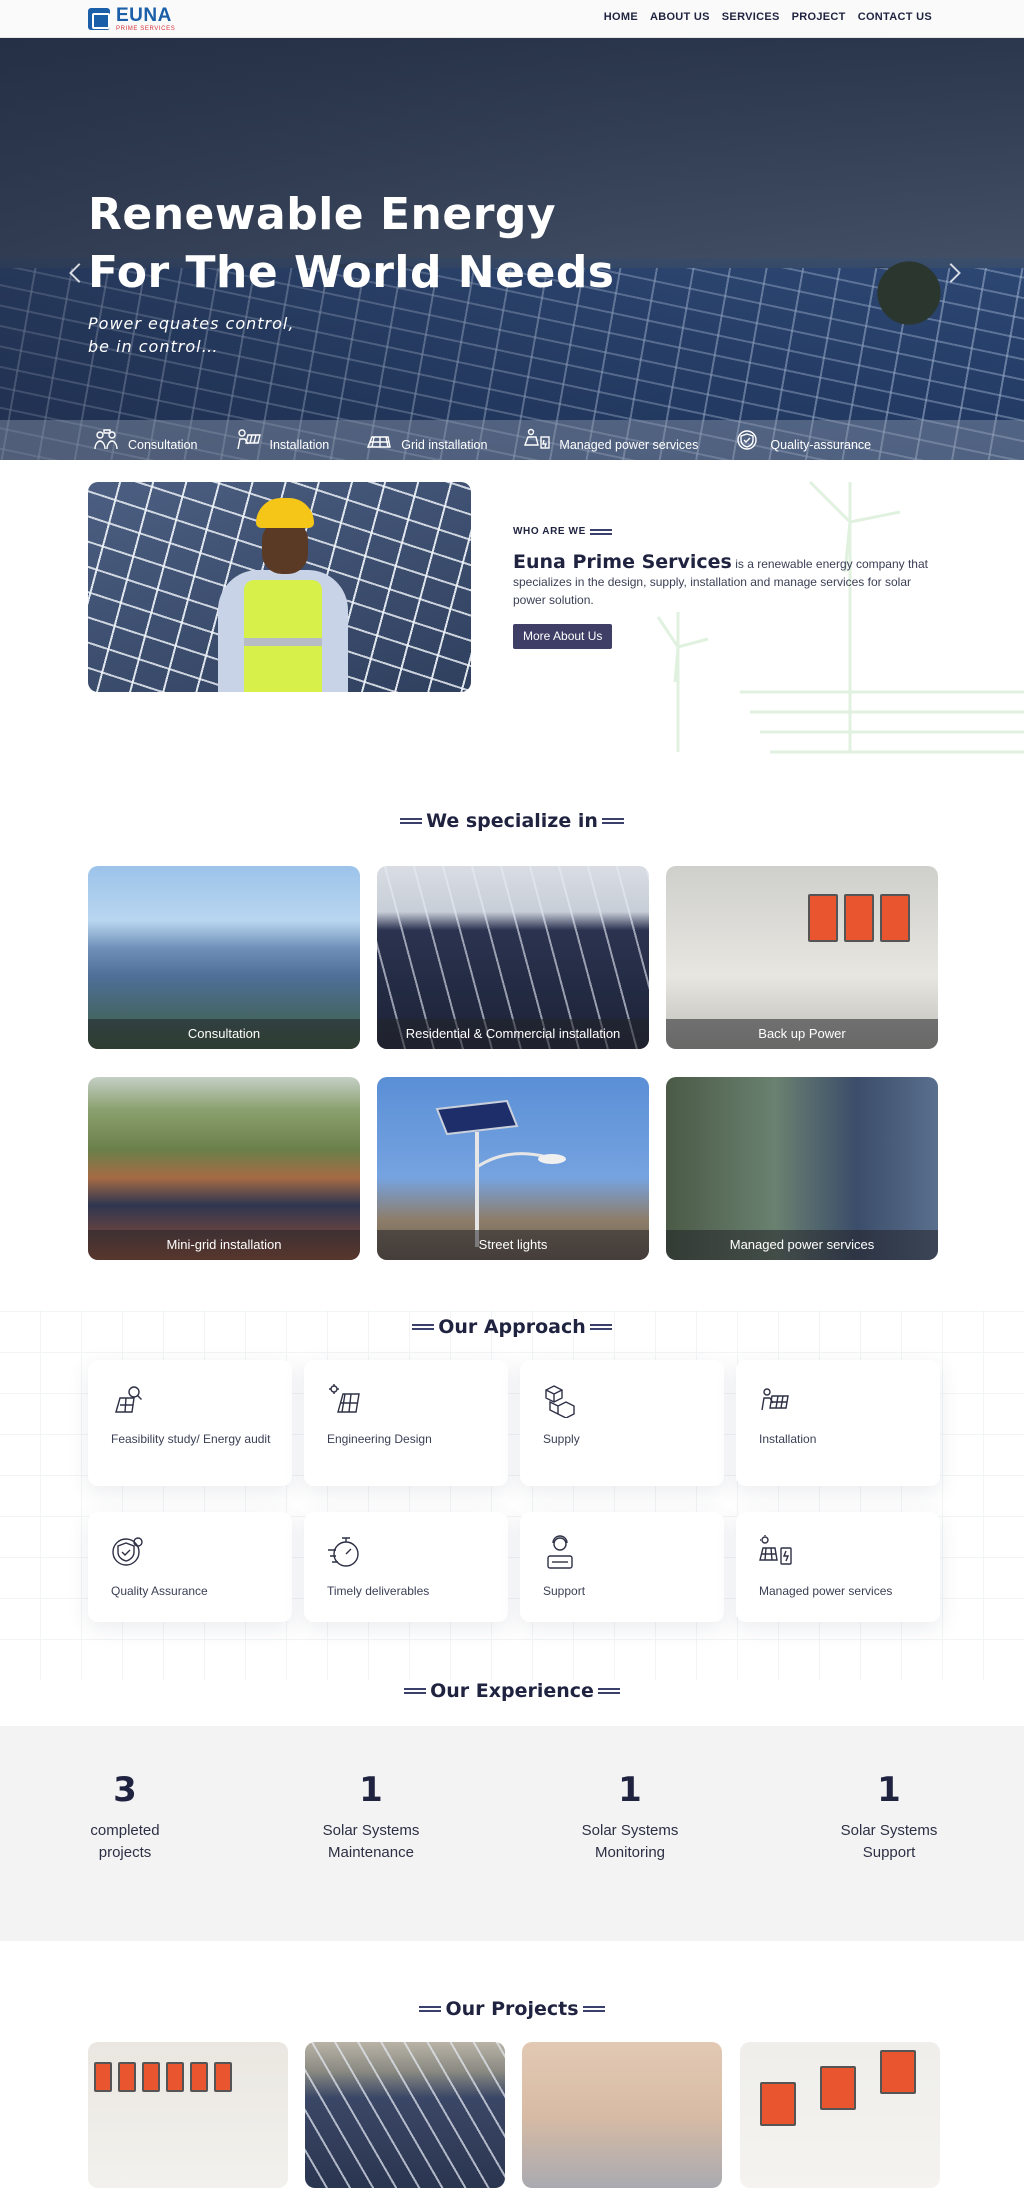  I want to click on logo-tagline: PRIME SERVICES, so click(146, 29).